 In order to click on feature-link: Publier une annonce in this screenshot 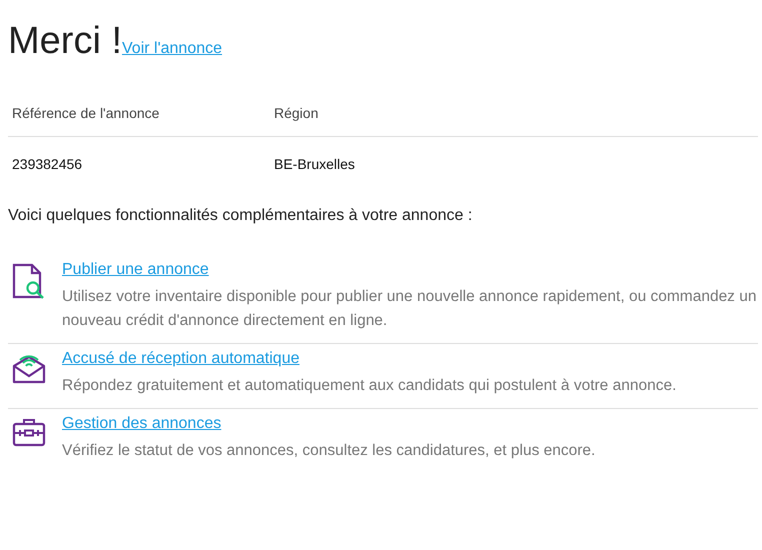, I will do `click(135, 269)`.